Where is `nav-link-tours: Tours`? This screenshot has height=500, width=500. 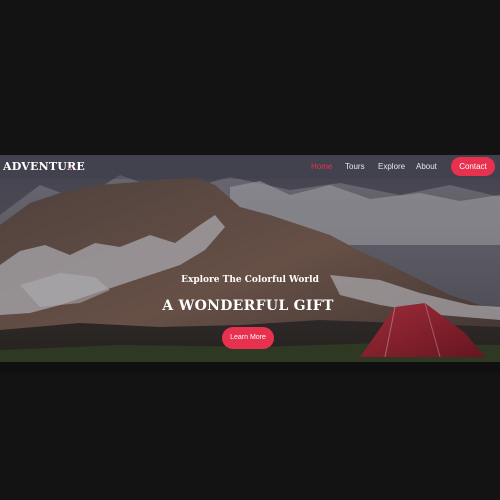 nav-link-tours: Tours is located at coordinates (355, 166).